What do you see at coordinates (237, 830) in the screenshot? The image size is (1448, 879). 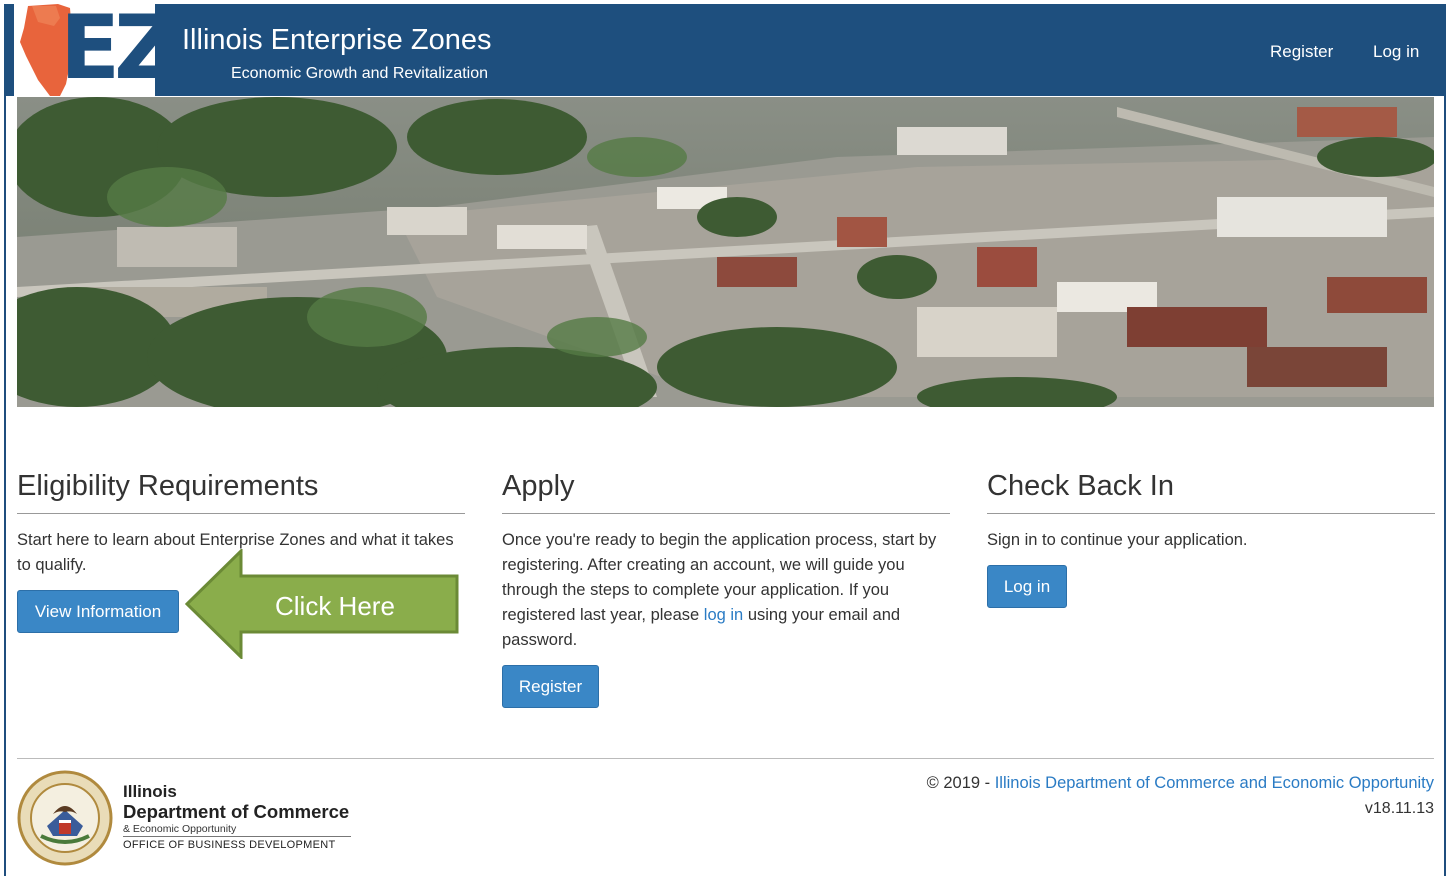 I see `dept-line-opportunity: & Economic Opportunity` at bounding box center [237, 830].